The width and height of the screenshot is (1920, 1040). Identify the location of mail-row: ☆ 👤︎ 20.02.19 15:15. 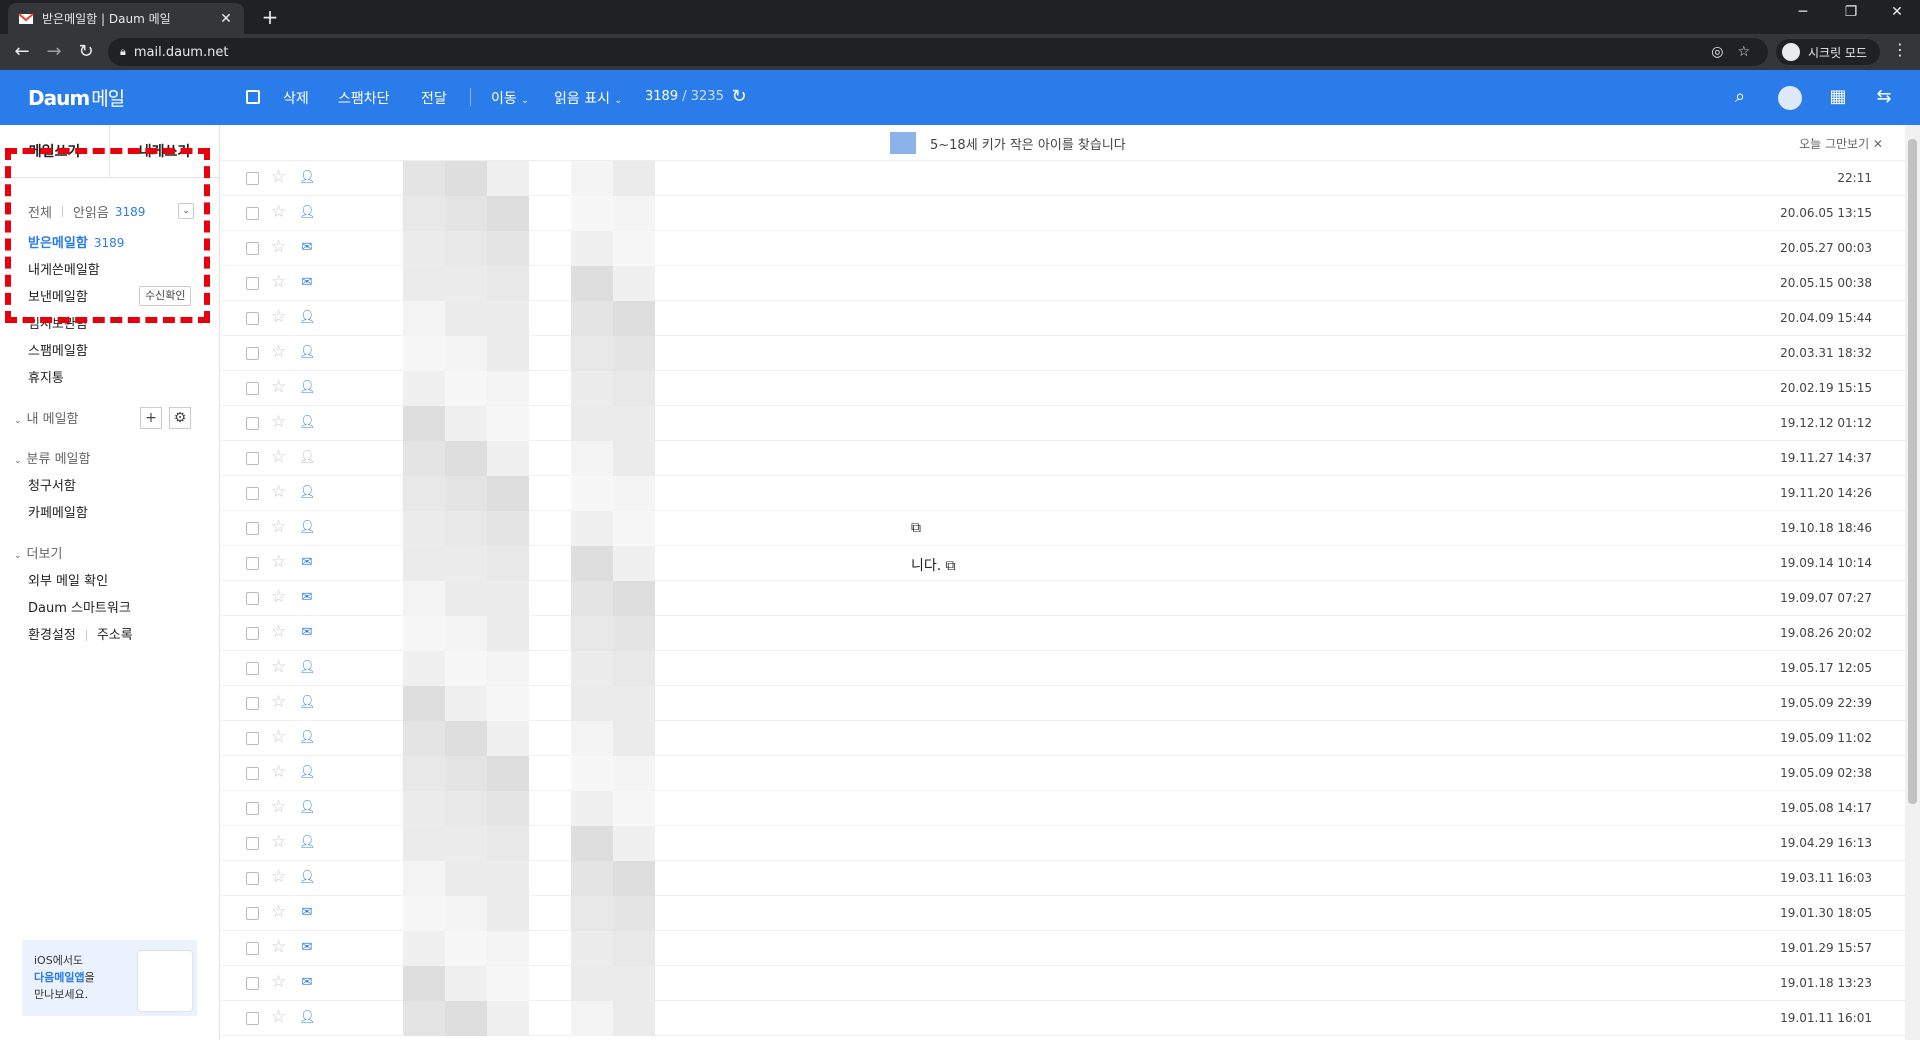
(1063, 388).